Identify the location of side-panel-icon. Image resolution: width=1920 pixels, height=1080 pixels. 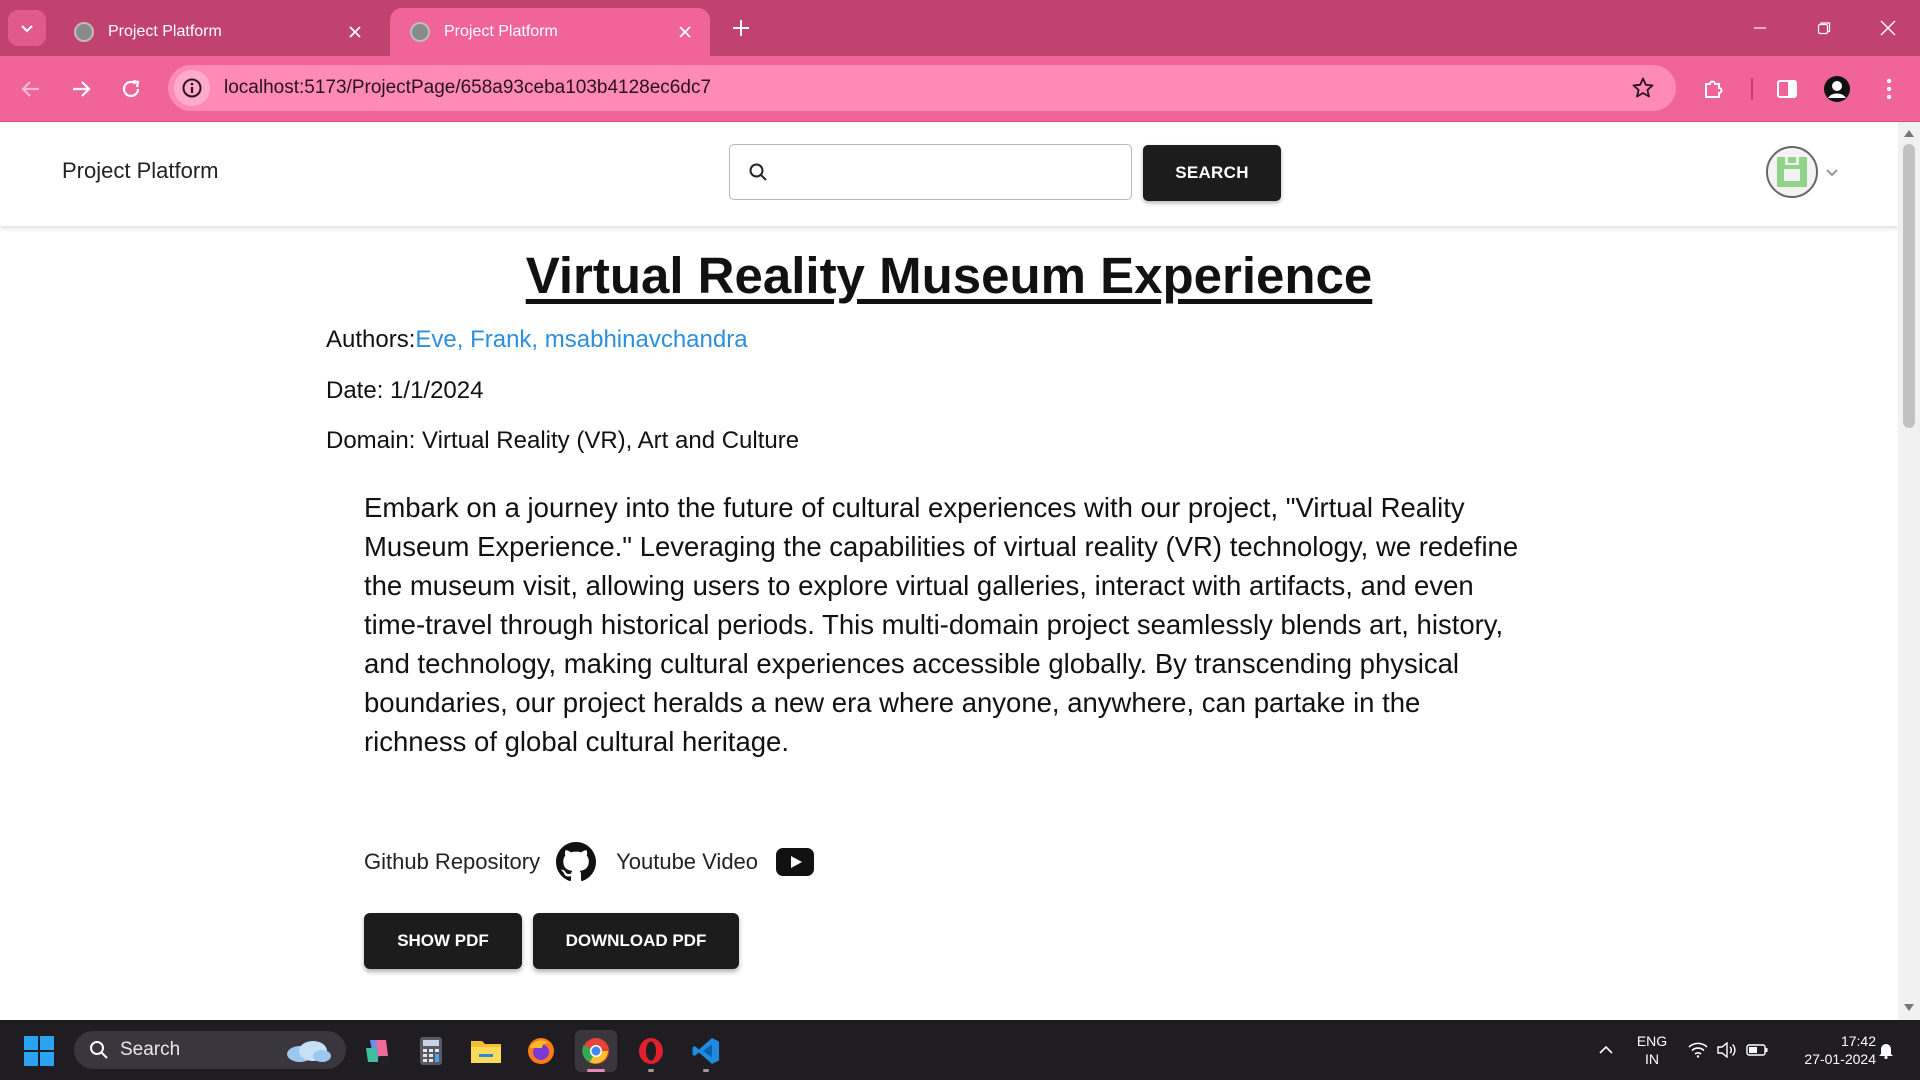
(1787, 89).